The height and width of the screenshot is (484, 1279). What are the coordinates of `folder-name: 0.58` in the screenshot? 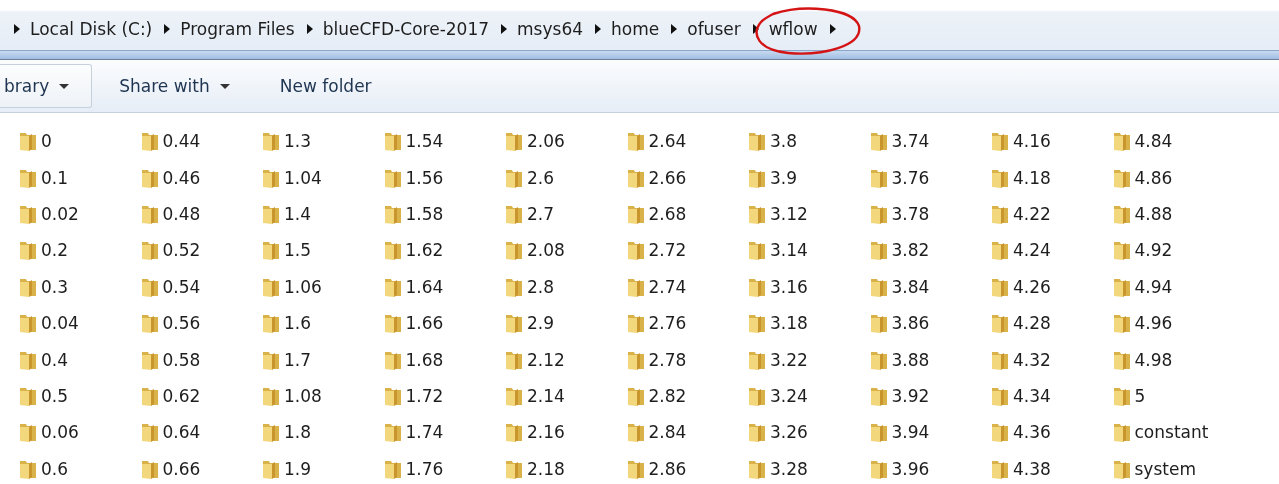 It's located at (181, 359).